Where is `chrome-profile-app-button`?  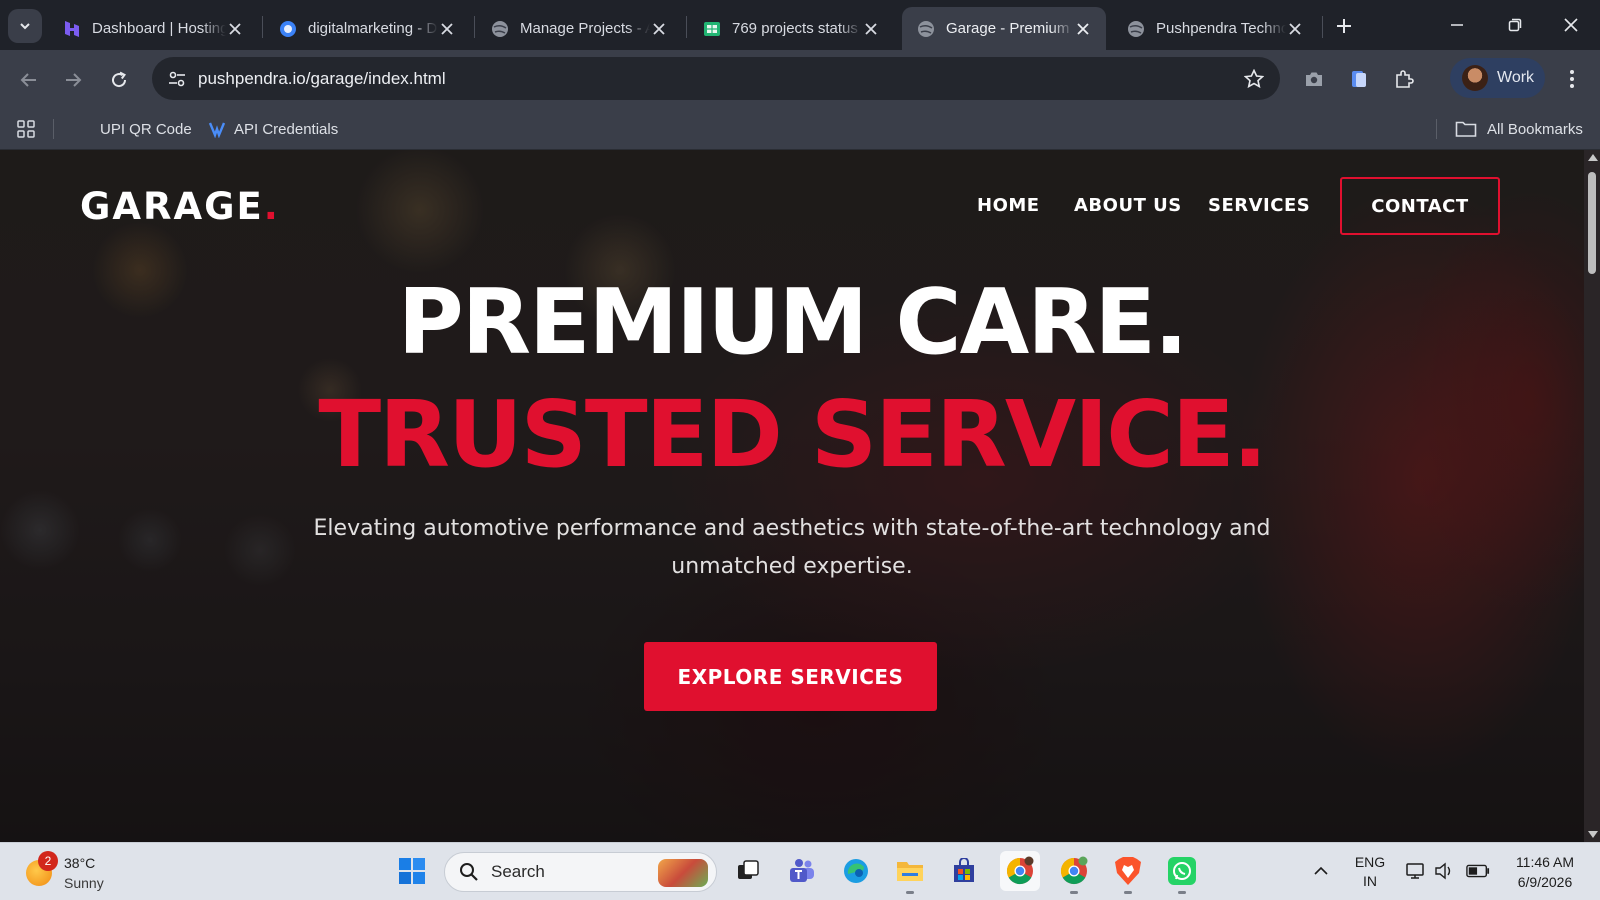 chrome-profile-app-button is located at coordinates (1074, 872).